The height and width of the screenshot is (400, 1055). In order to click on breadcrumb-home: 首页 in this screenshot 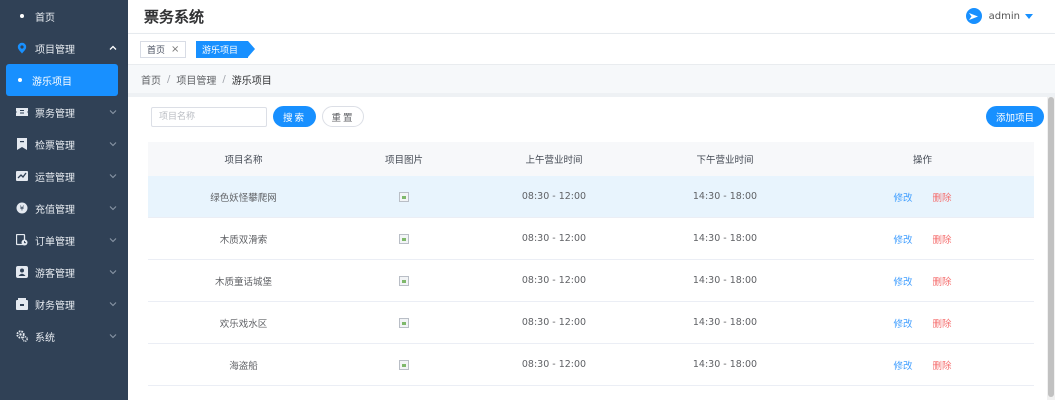, I will do `click(151, 79)`.